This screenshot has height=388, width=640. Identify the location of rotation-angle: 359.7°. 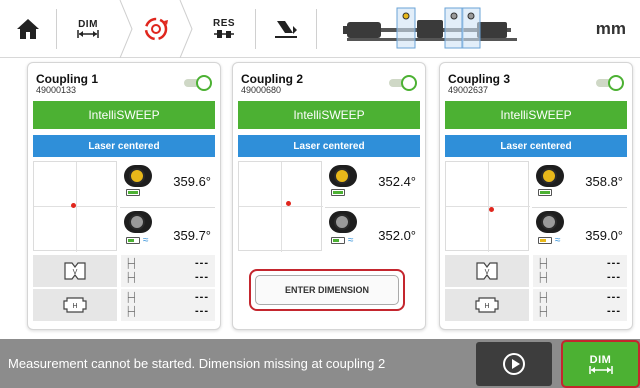
(192, 235).